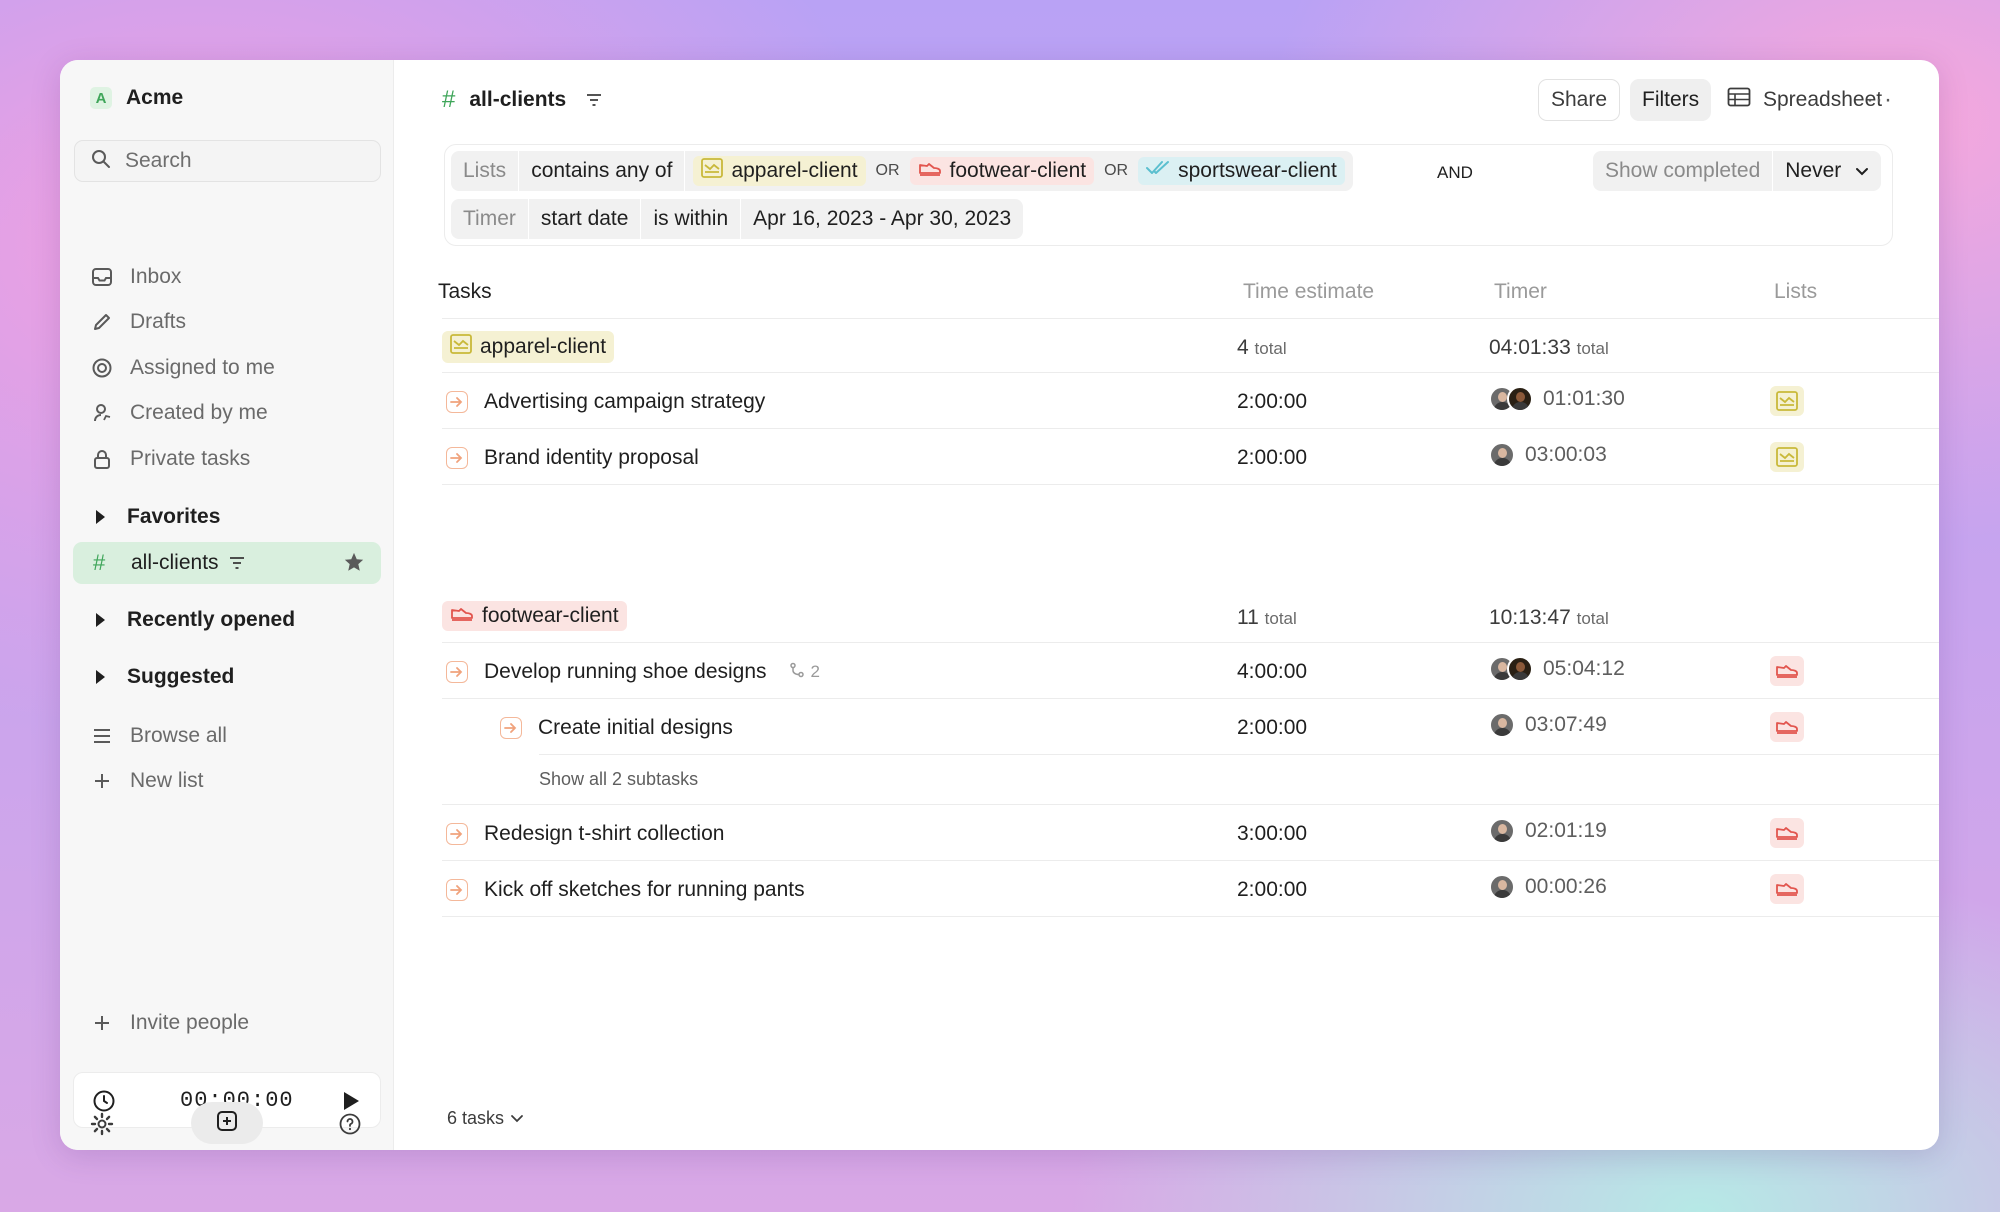 Image resolution: width=2000 pixels, height=1212 pixels. Describe the element at coordinates (135, 277) in the screenshot. I see `nav-inbox: Inbox` at that location.